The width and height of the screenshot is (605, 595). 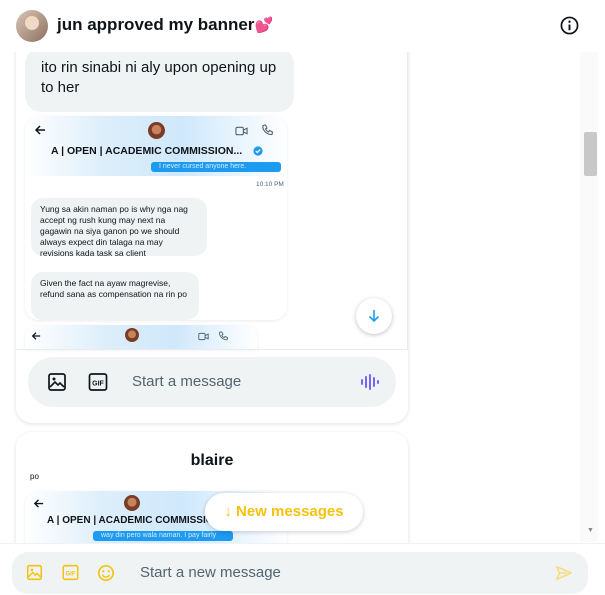 I want to click on mic-waveform-icon, so click(x=369, y=382).